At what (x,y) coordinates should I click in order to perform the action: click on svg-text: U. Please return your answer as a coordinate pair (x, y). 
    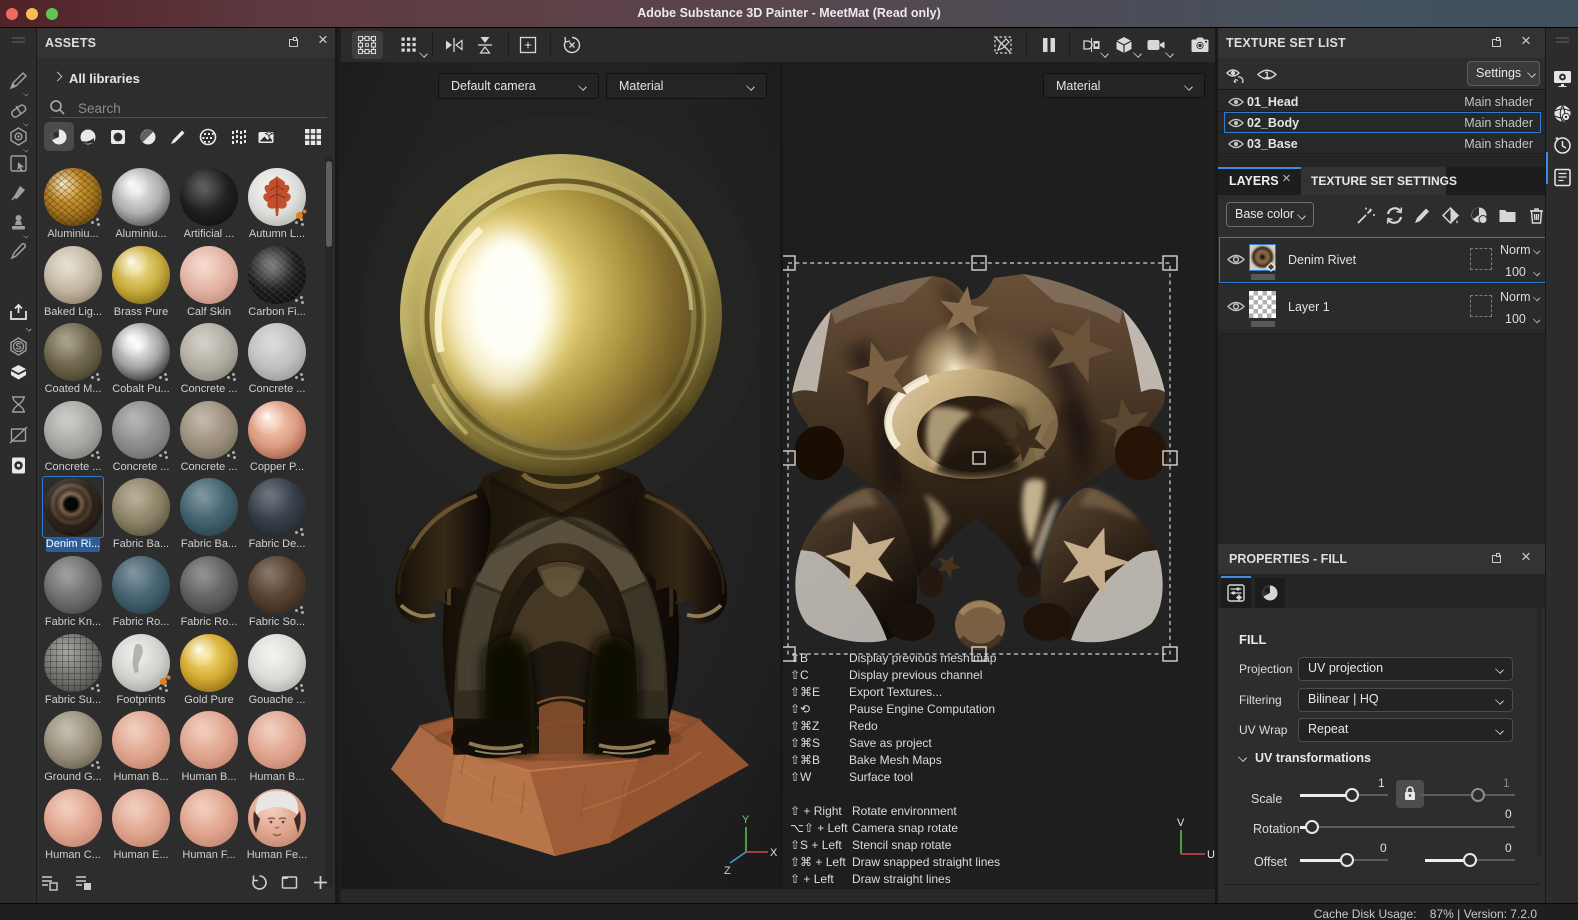
    Looking at the image, I should click on (1211, 855).